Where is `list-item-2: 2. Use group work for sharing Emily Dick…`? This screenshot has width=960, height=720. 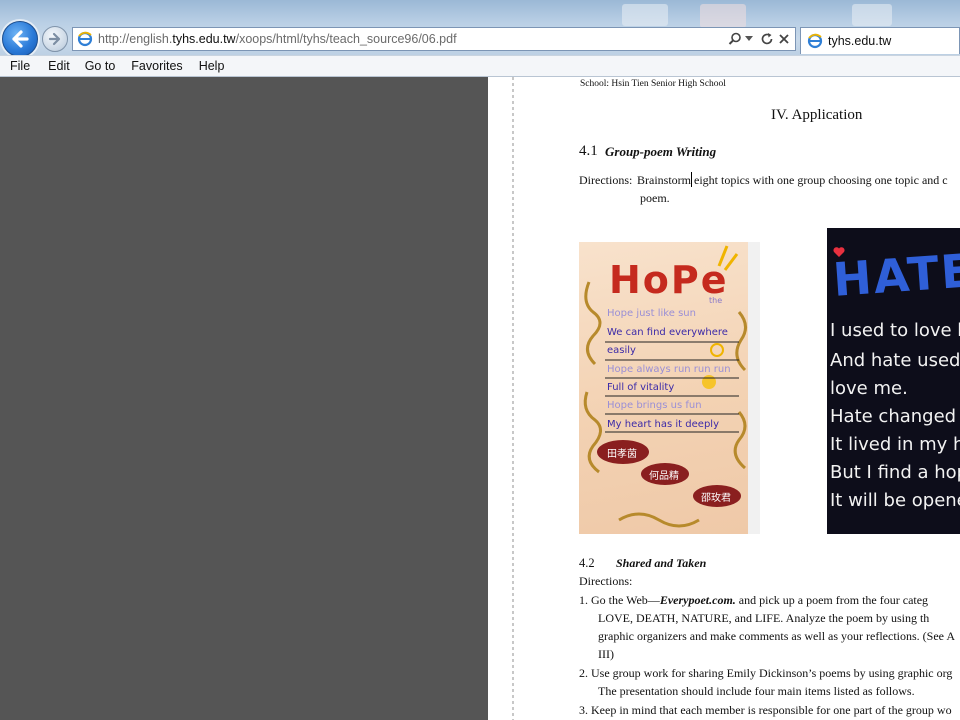
list-item-2: 2. Use group work for sharing Emily Dick… is located at coordinates (766, 673).